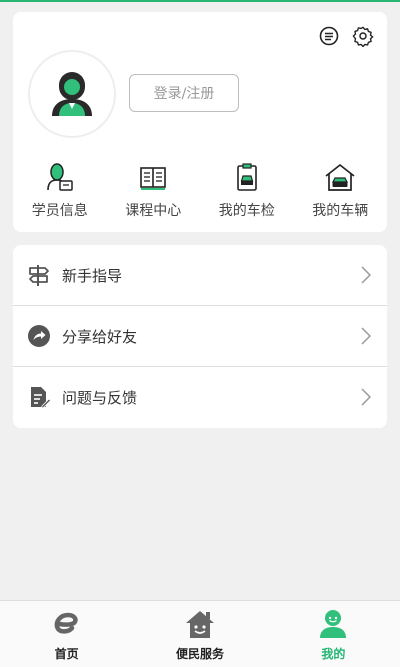 Image resolution: width=400 pixels, height=667 pixels. What do you see at coordinates (340, 211) in the screenshot?
I see `shortcut-label: 我的车辆` at bounding box center [340, 211].